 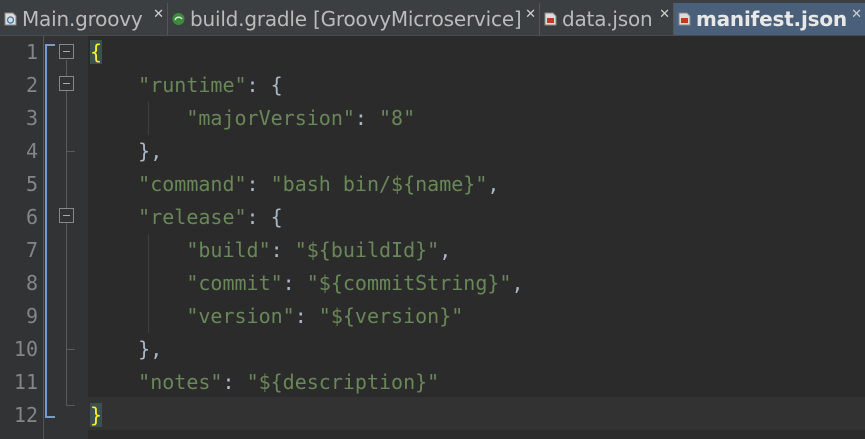 What do you see at coordinates (192, 184) in the screenshot?
I see `code-token-key: "command"` at bounding box center [192, 184].